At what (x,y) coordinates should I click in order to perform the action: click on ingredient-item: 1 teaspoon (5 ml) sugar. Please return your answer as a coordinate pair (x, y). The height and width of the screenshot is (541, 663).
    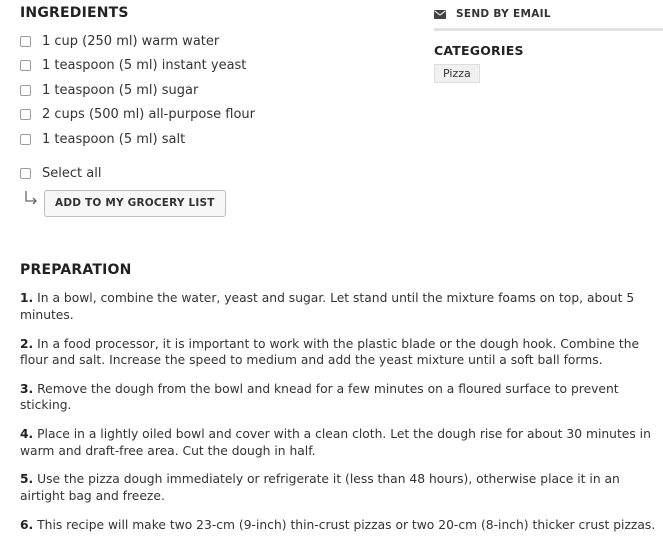
    Looking at the image, I should click on (210, 90).